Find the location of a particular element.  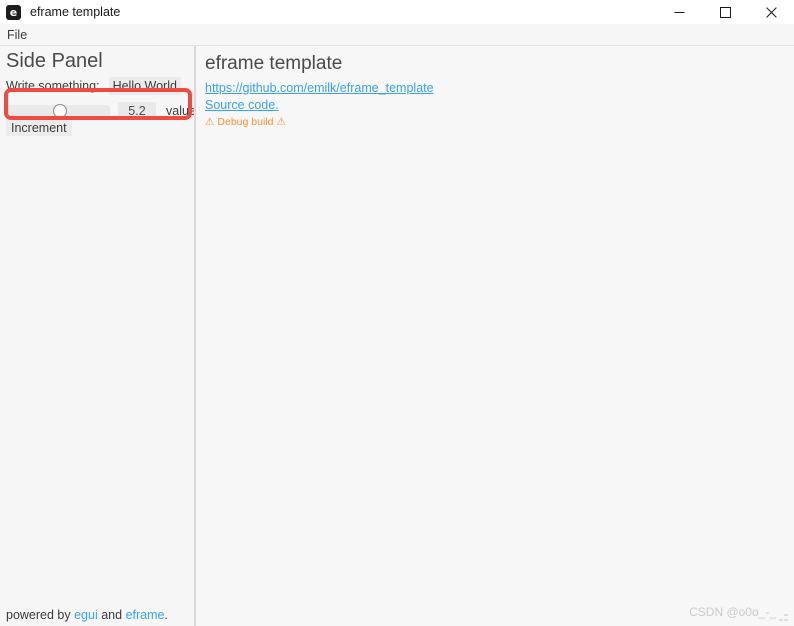

close-icon is located at coordinates (771, 12).